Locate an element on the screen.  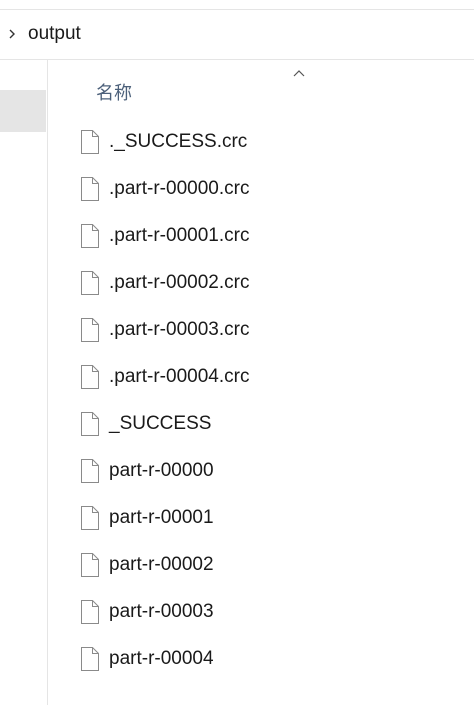
file-name: part-r-00003 is located at coordinates (161, 611).